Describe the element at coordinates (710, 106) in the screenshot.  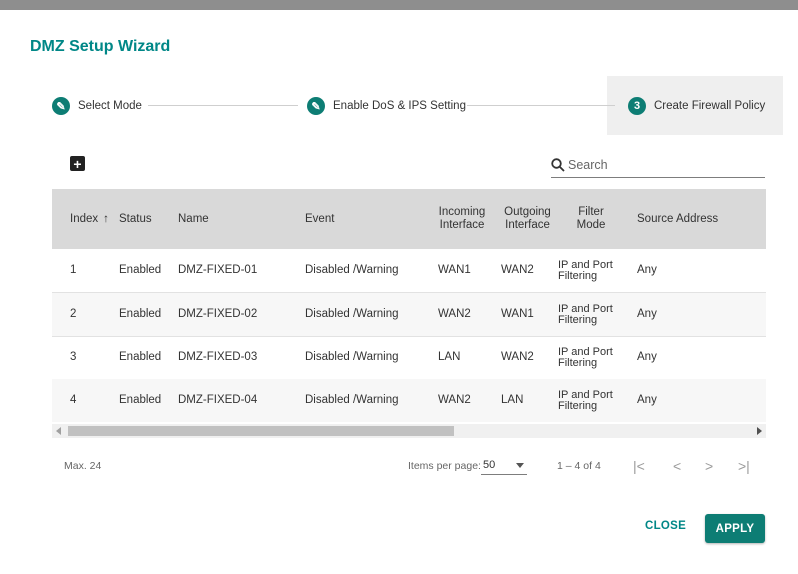
I see `step-label: Create Firewall Policy` at that location.